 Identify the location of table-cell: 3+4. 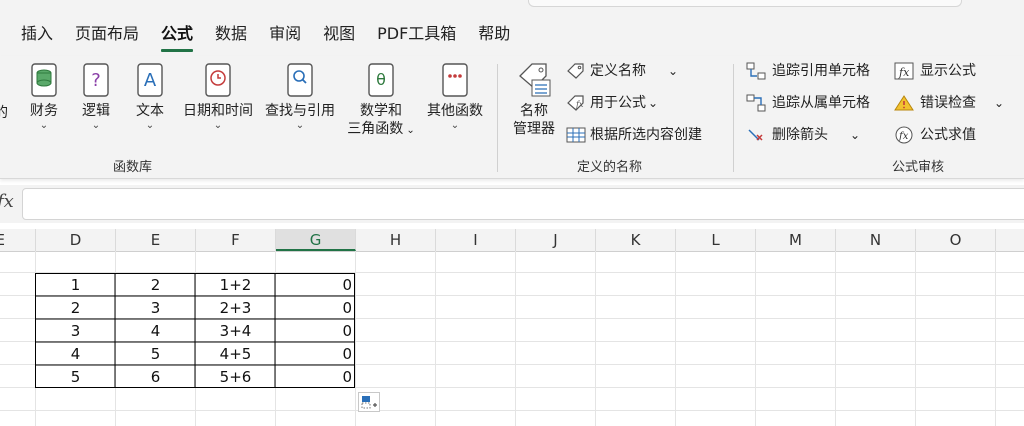
(235, 331).